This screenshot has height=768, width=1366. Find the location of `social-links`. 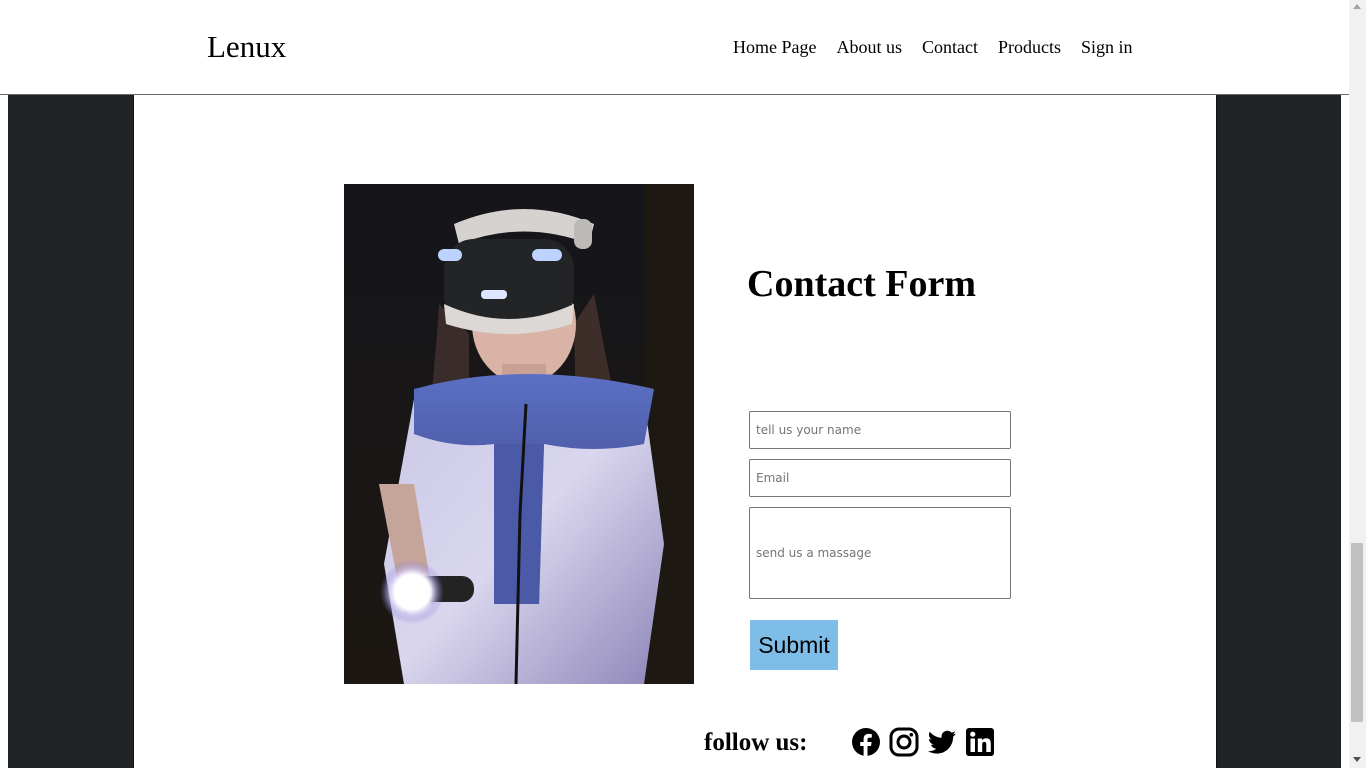

social-links is located at coordinates (923, 742).